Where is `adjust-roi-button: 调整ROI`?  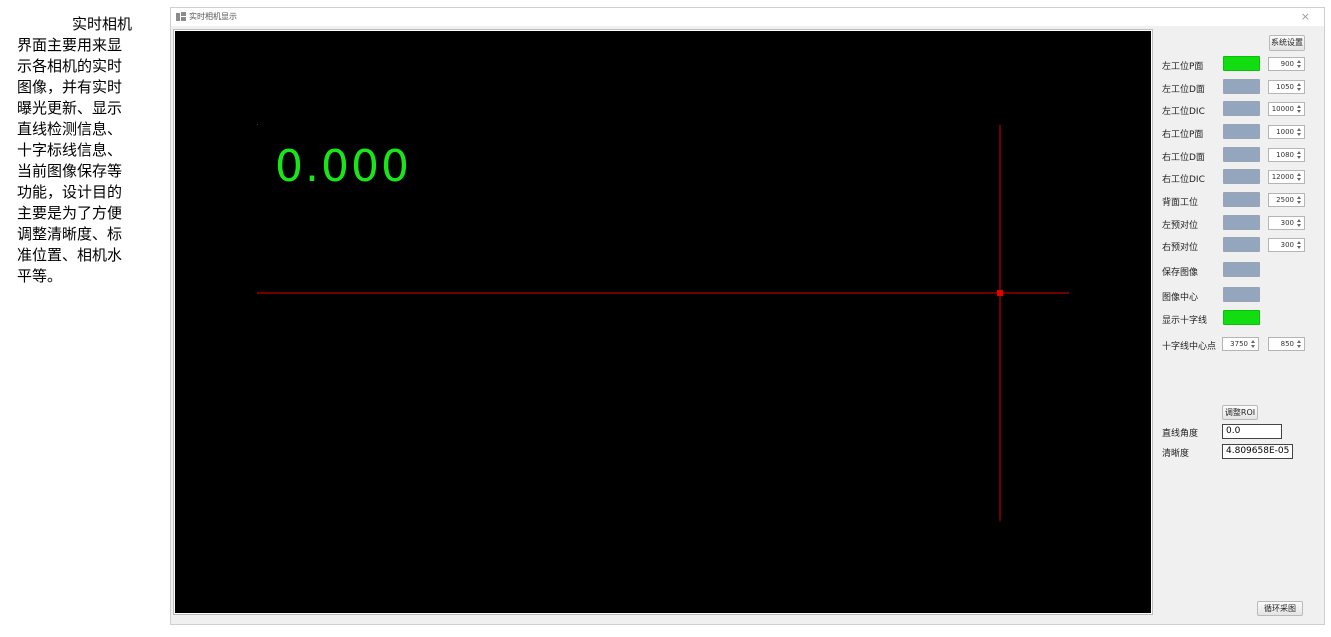
adjust-roi-button: 调整ROI is located at coordinates (1240, 412).